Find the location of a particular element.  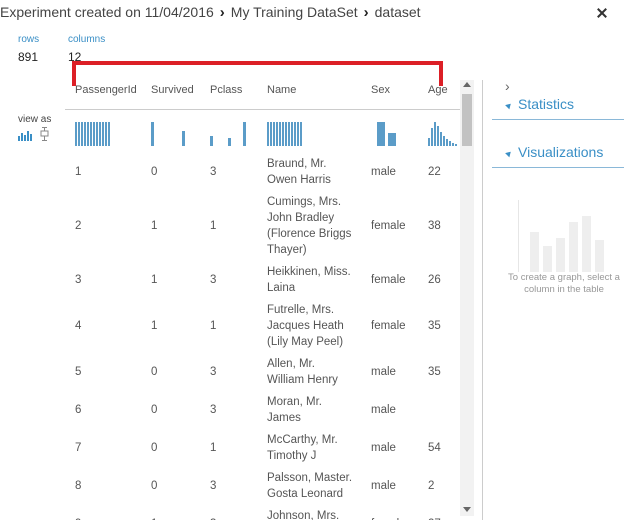

cell-name-line: Heikkinen, Miss. is located at coordinates (309, 272).